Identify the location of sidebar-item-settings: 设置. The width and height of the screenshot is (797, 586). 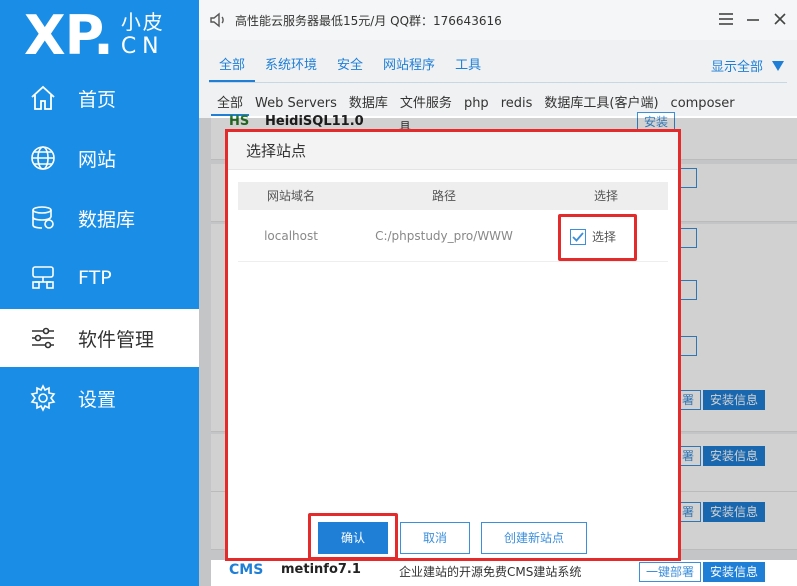
(99, 398).